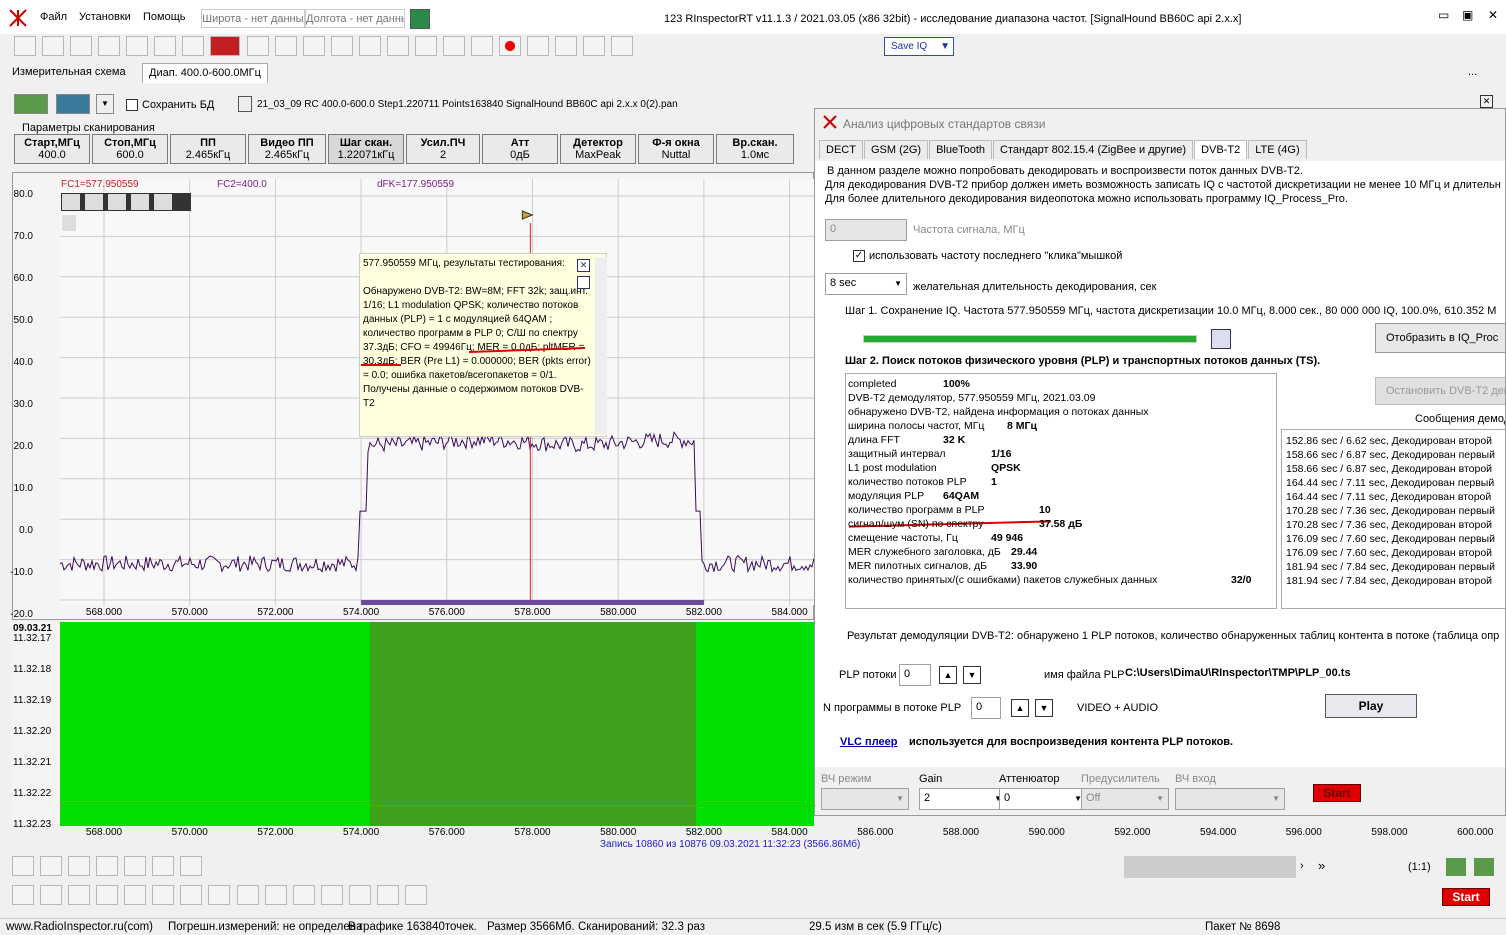  I want to click on dialog-start-button: Start, so click(1337, 793).